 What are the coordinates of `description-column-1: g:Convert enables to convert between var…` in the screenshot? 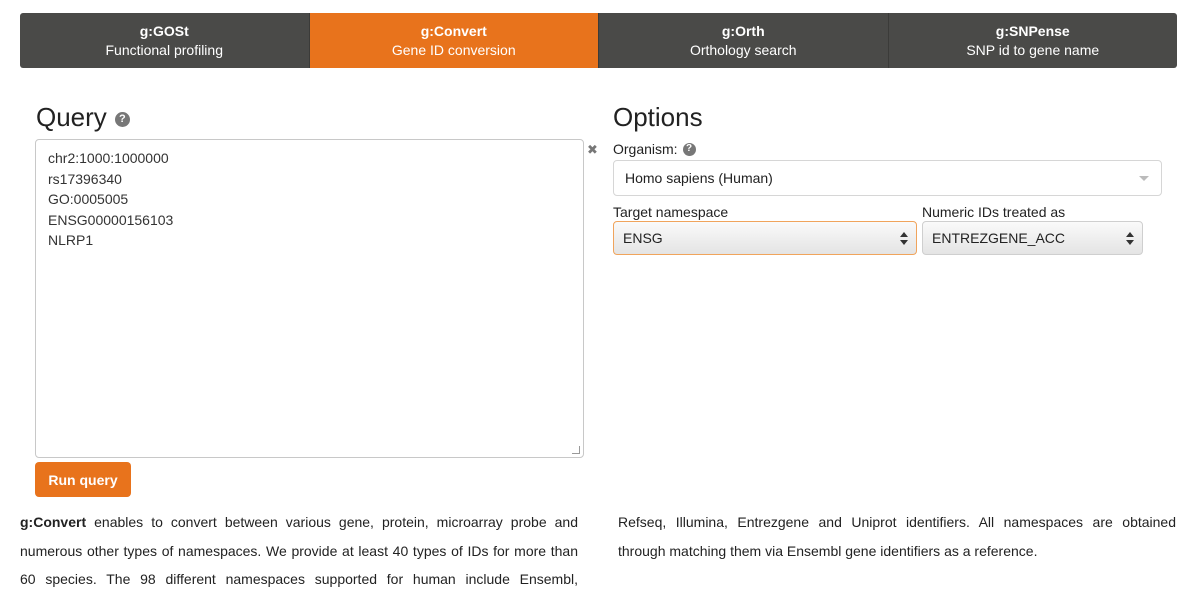 It's located at (299, 551).